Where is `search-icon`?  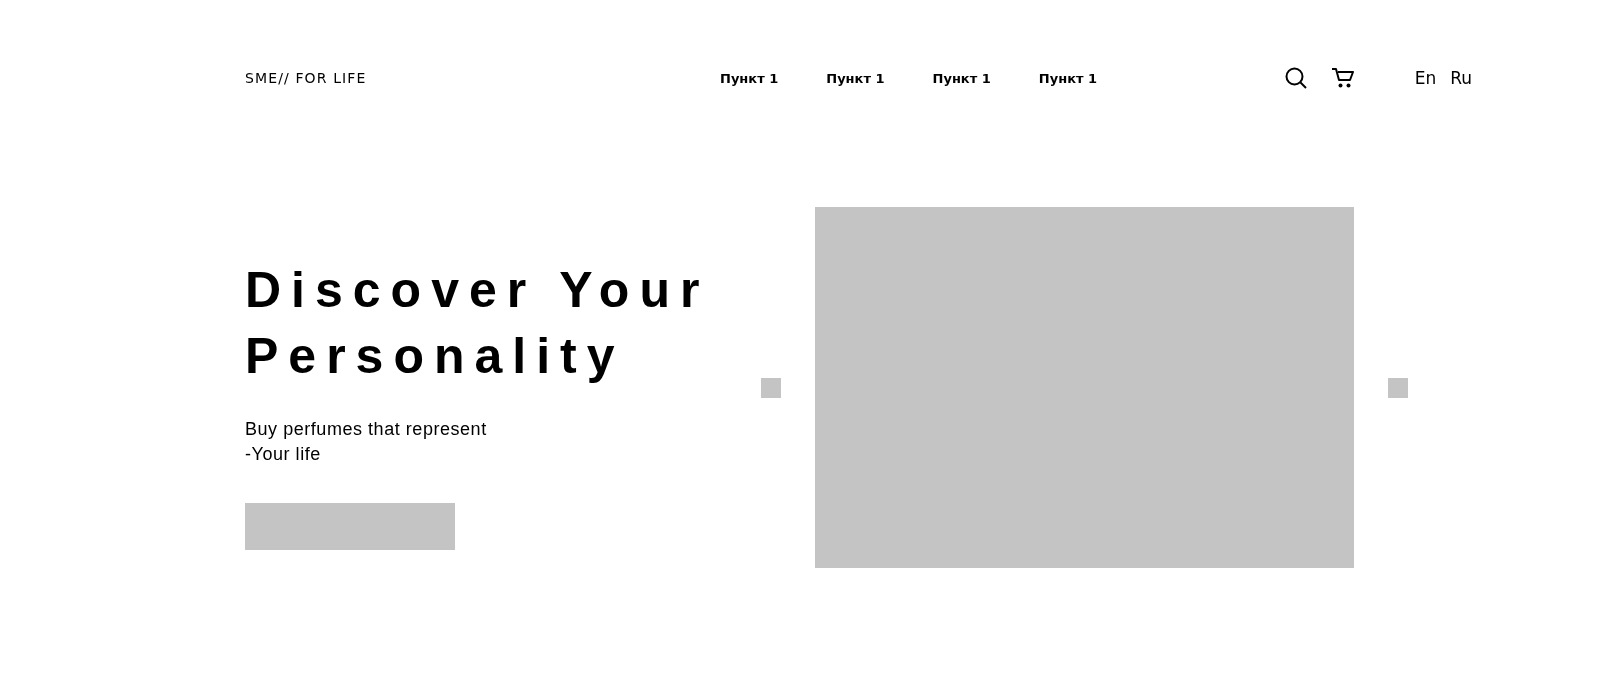 search-icon is located at coordinates (1295, 78).